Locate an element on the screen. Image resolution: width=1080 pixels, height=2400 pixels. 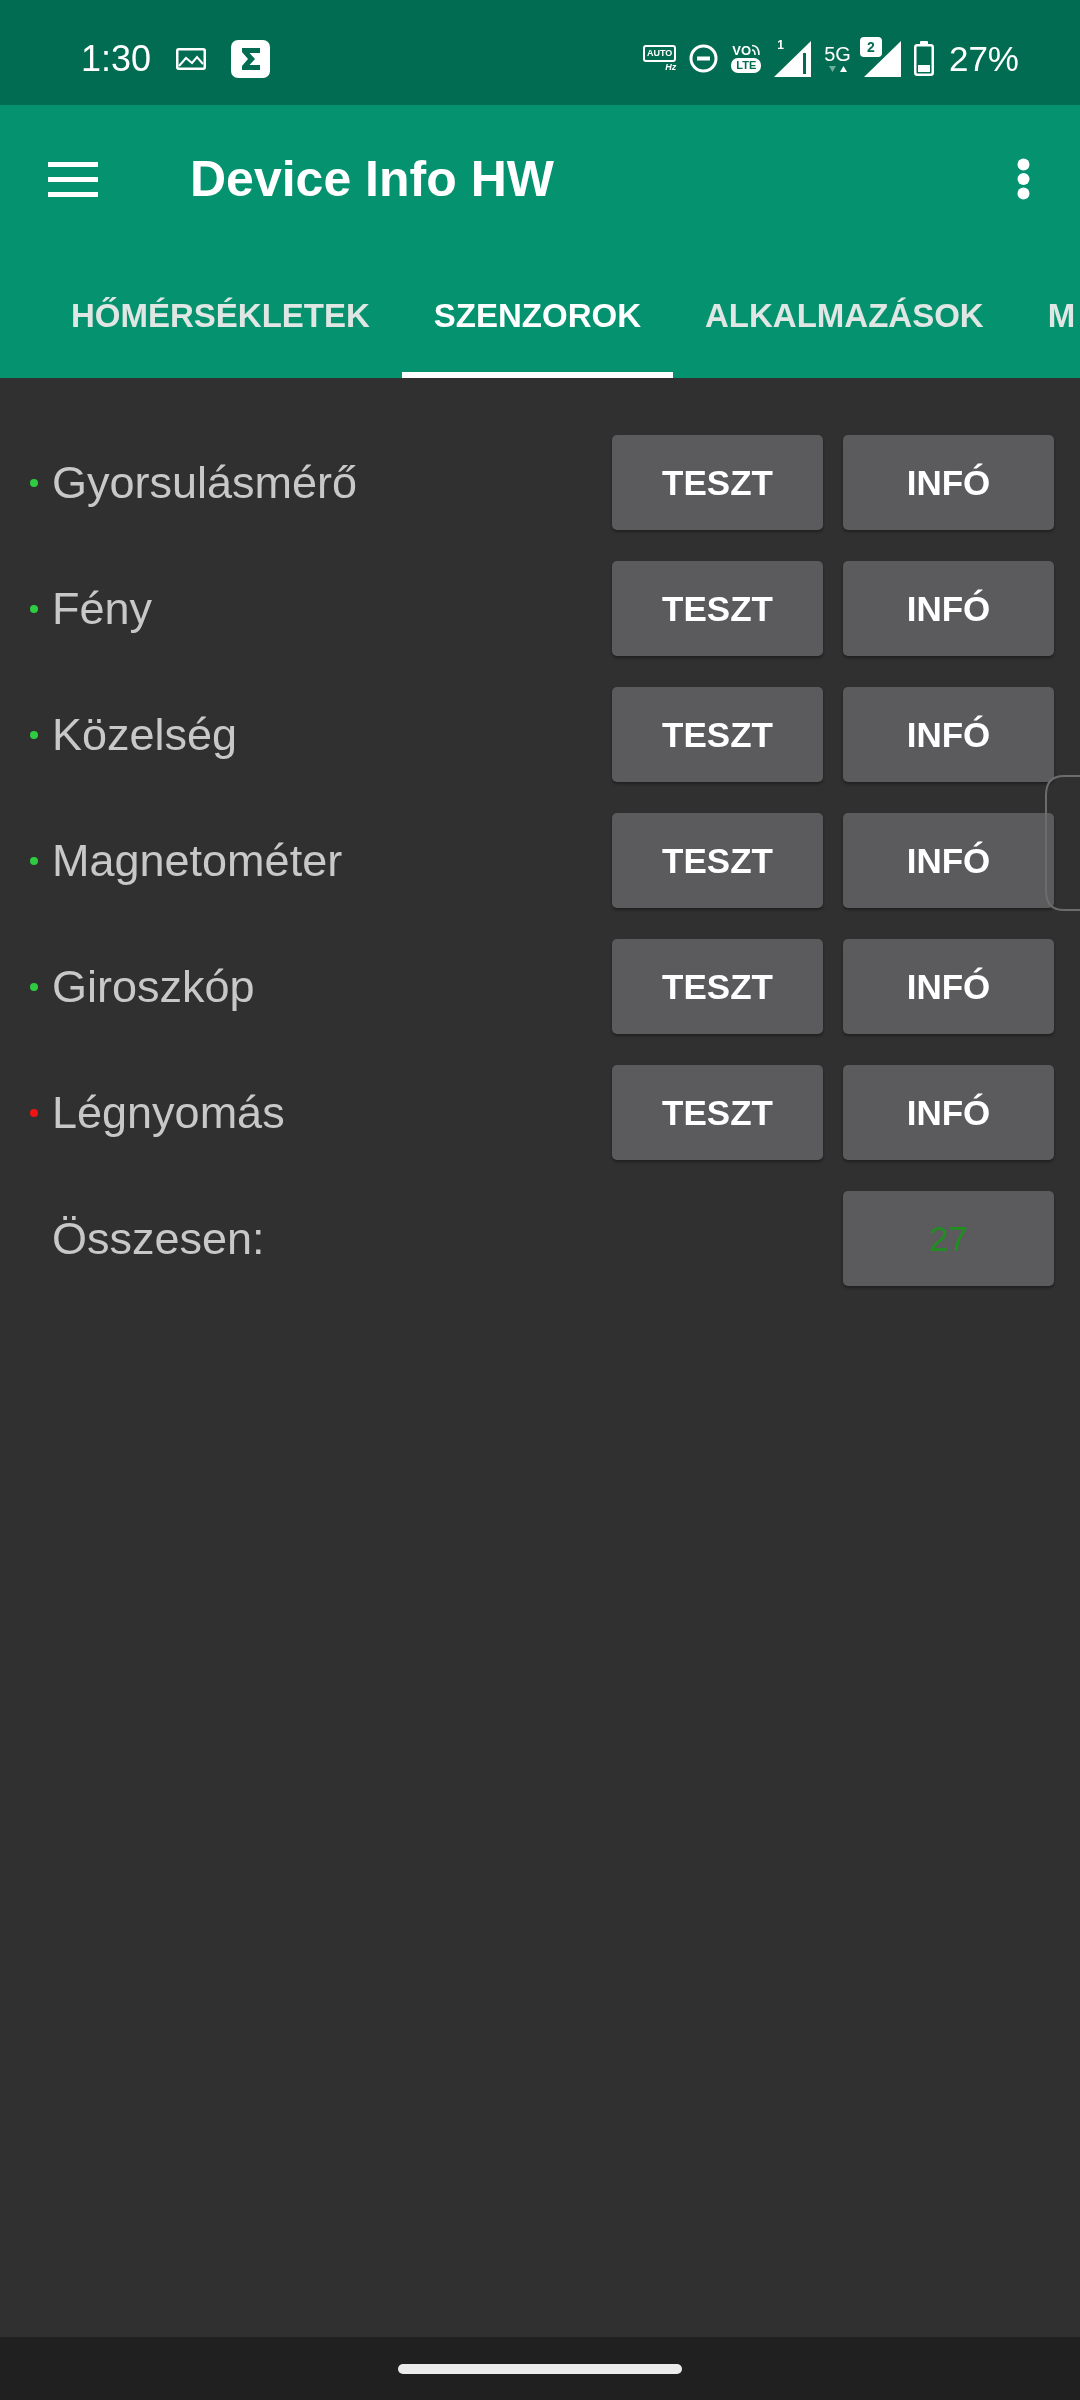
edge-panel-handle is located at coordinates (1062, 843).